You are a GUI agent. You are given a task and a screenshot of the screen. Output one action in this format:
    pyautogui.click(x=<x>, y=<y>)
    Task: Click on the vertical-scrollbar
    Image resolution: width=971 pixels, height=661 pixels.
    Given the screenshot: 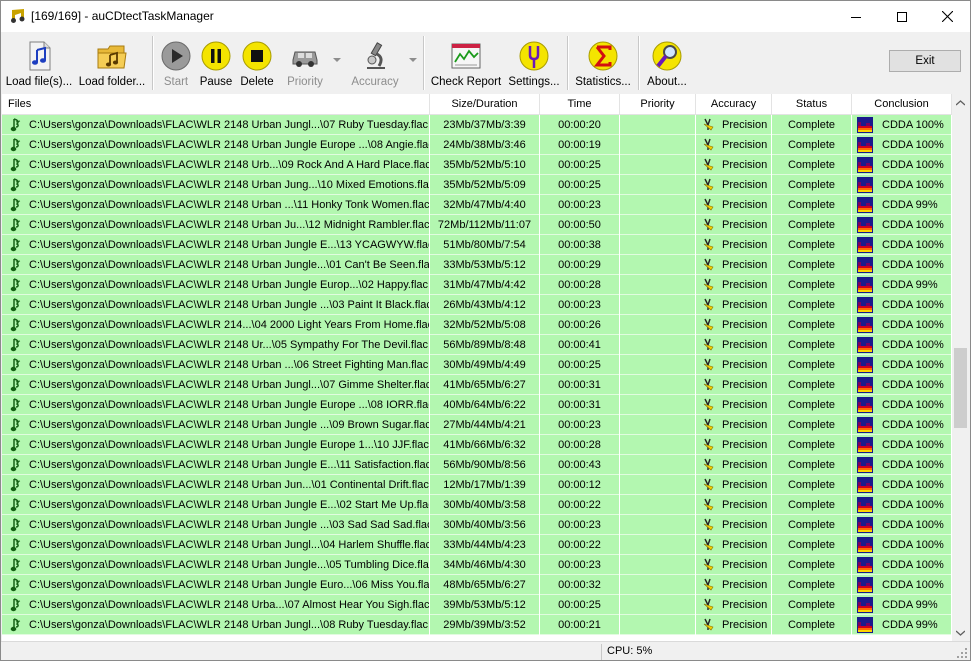 What is the action you would take?
    pyautogui.click(x=960, y=367)
    